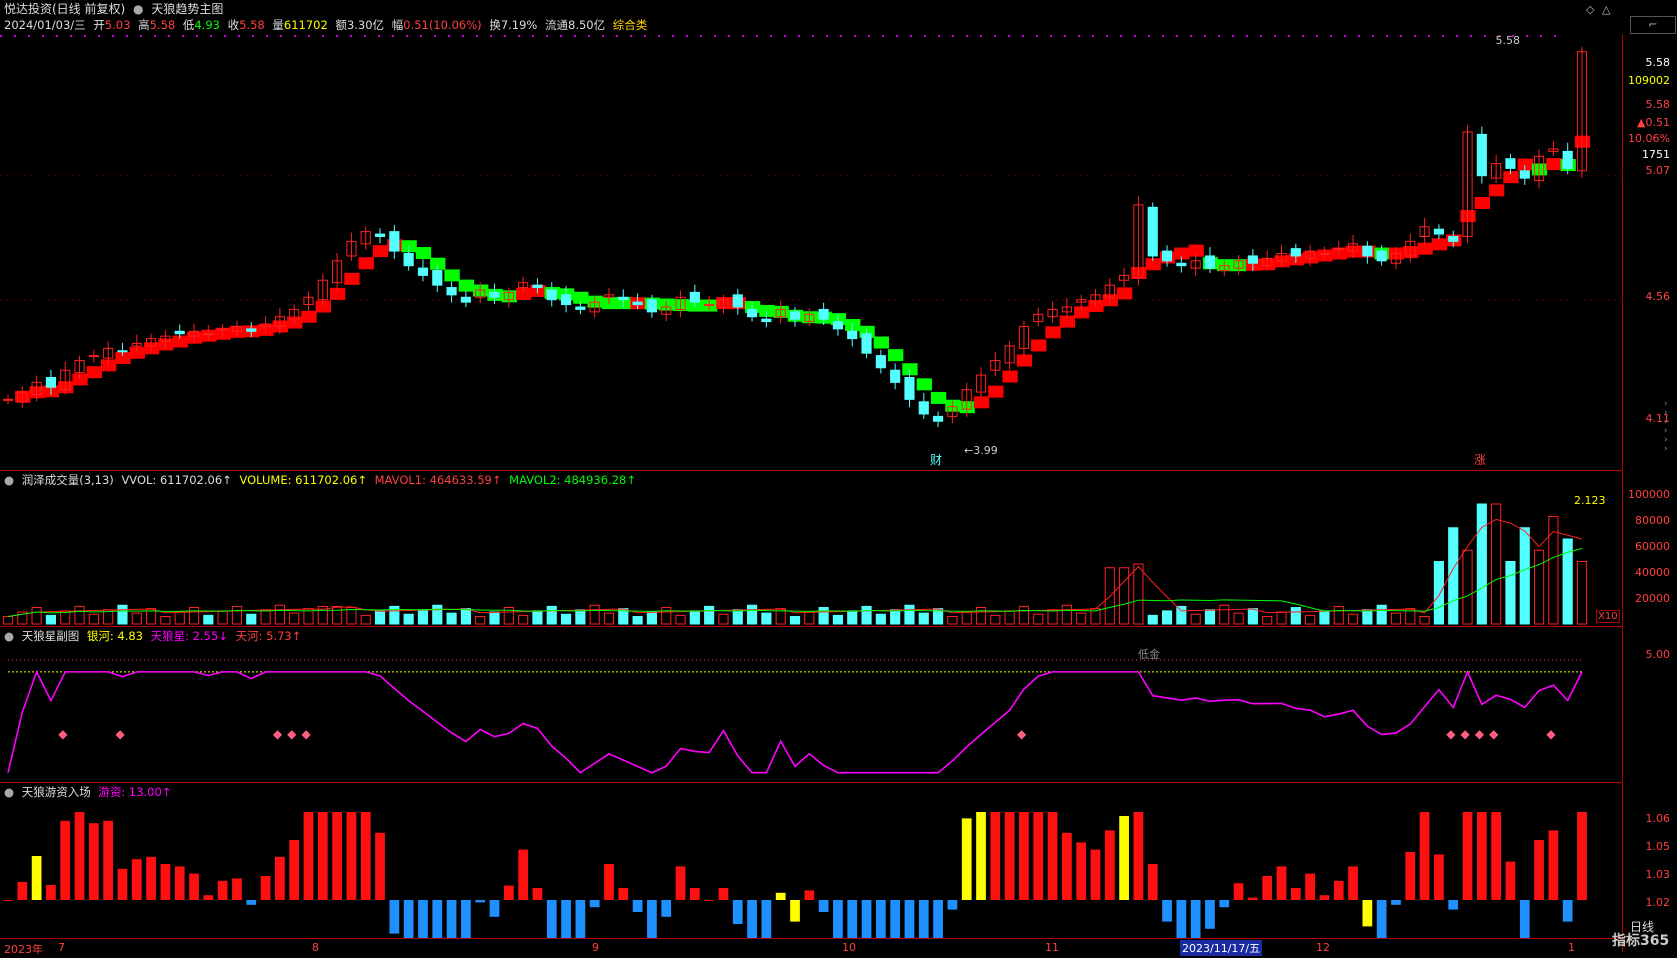 Image resolution: width=1677 pixels, height=958 pixels. What do you see at coordinates (61, 947) in the screenshot?
I see `time-label: 7` at bounding box center [61, 947].